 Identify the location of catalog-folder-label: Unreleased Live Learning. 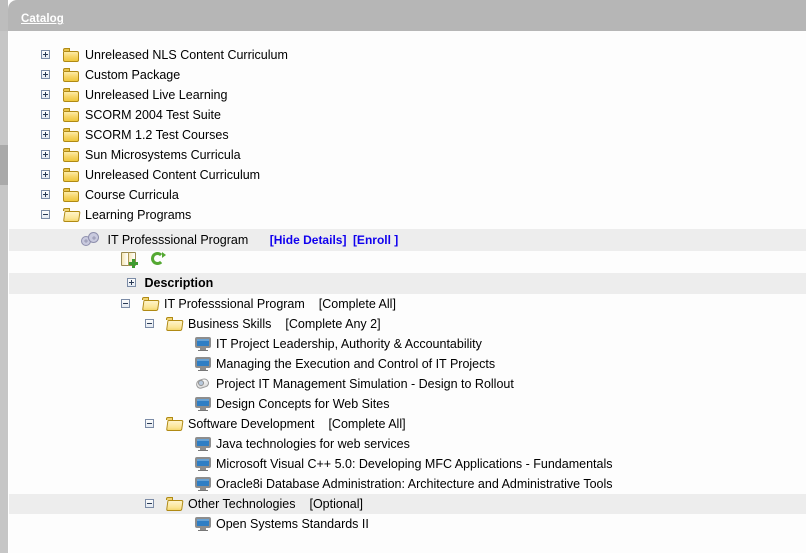
(156, 95).